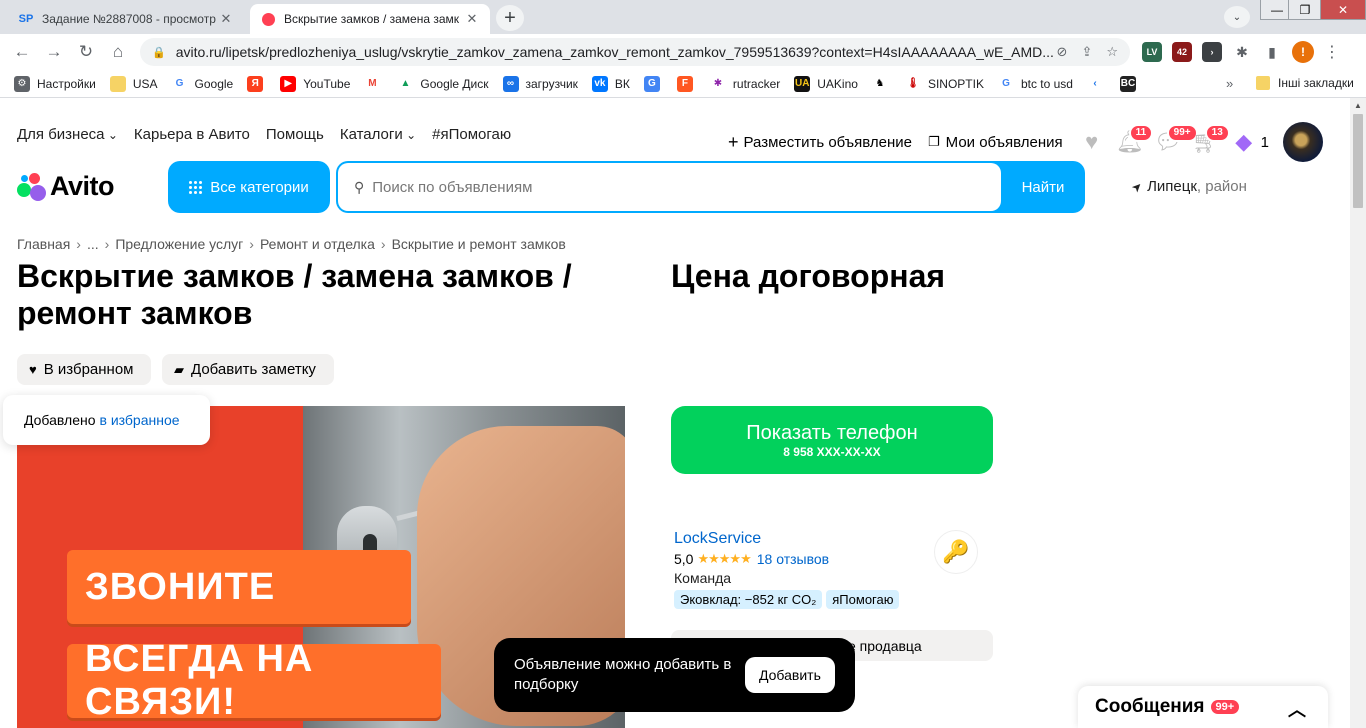 This screenshot has height=728, width=1366. I want to click on nav-ihelp: #яПомогаю, so click(471, 134).